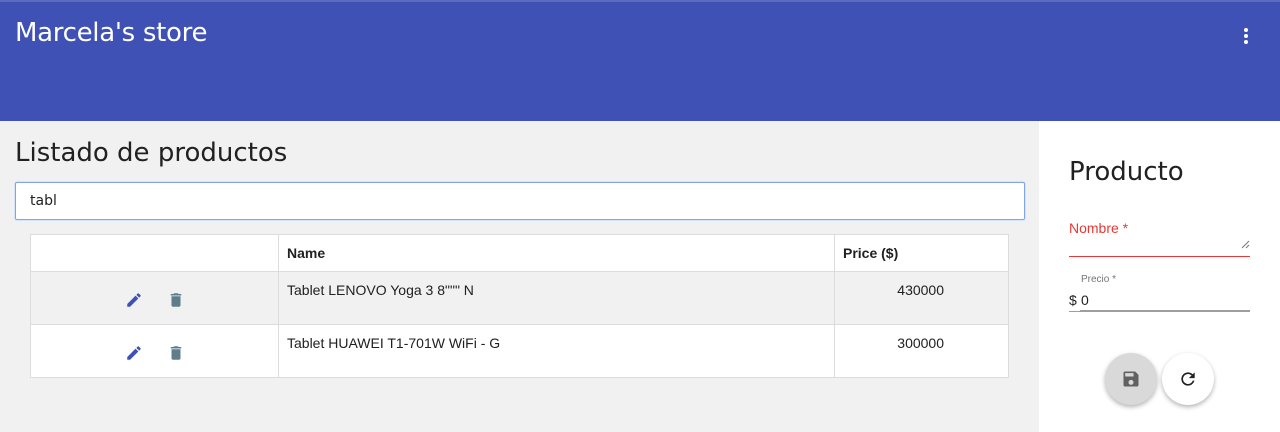 The image size is (1280, 432). Describe the element at coordinates (556, 253) in the screenshot. I see `column-header-name: Name` at that location.